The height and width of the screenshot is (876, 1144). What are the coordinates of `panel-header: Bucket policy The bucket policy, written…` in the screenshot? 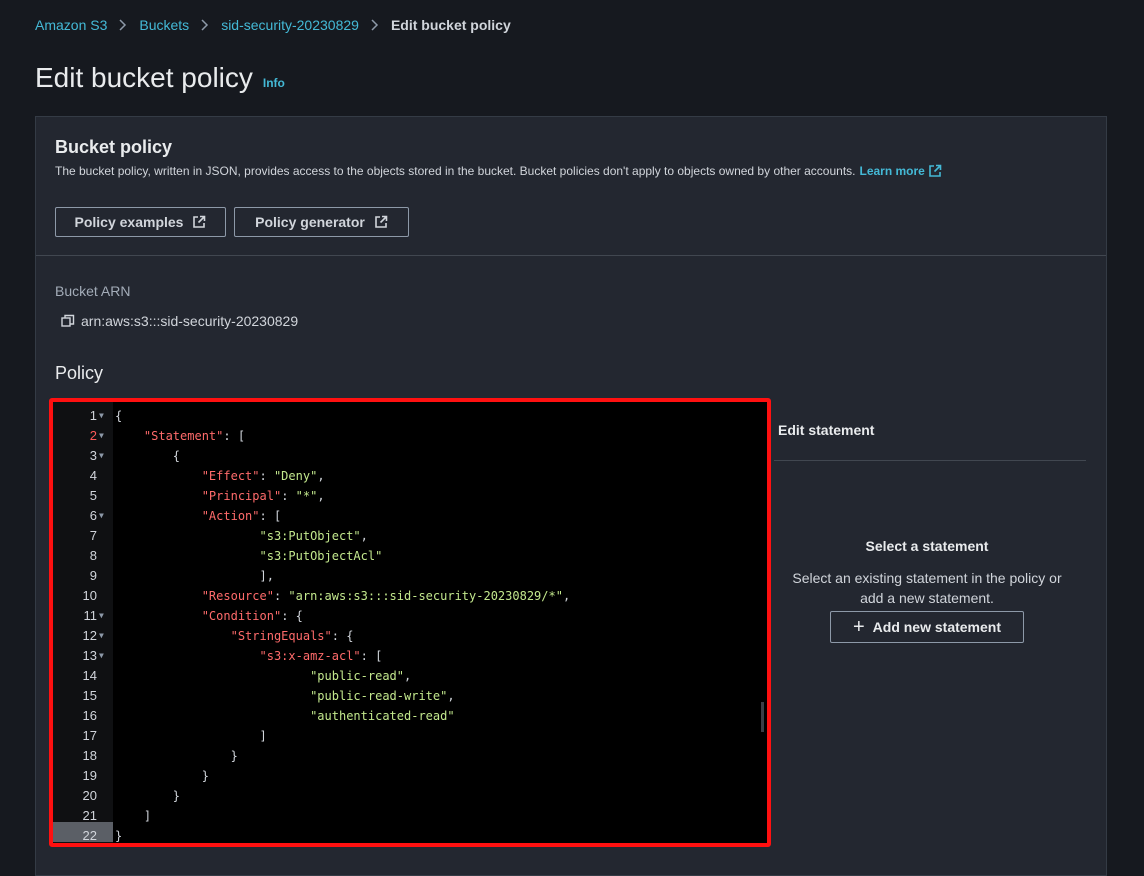 It's located at (571, 186).